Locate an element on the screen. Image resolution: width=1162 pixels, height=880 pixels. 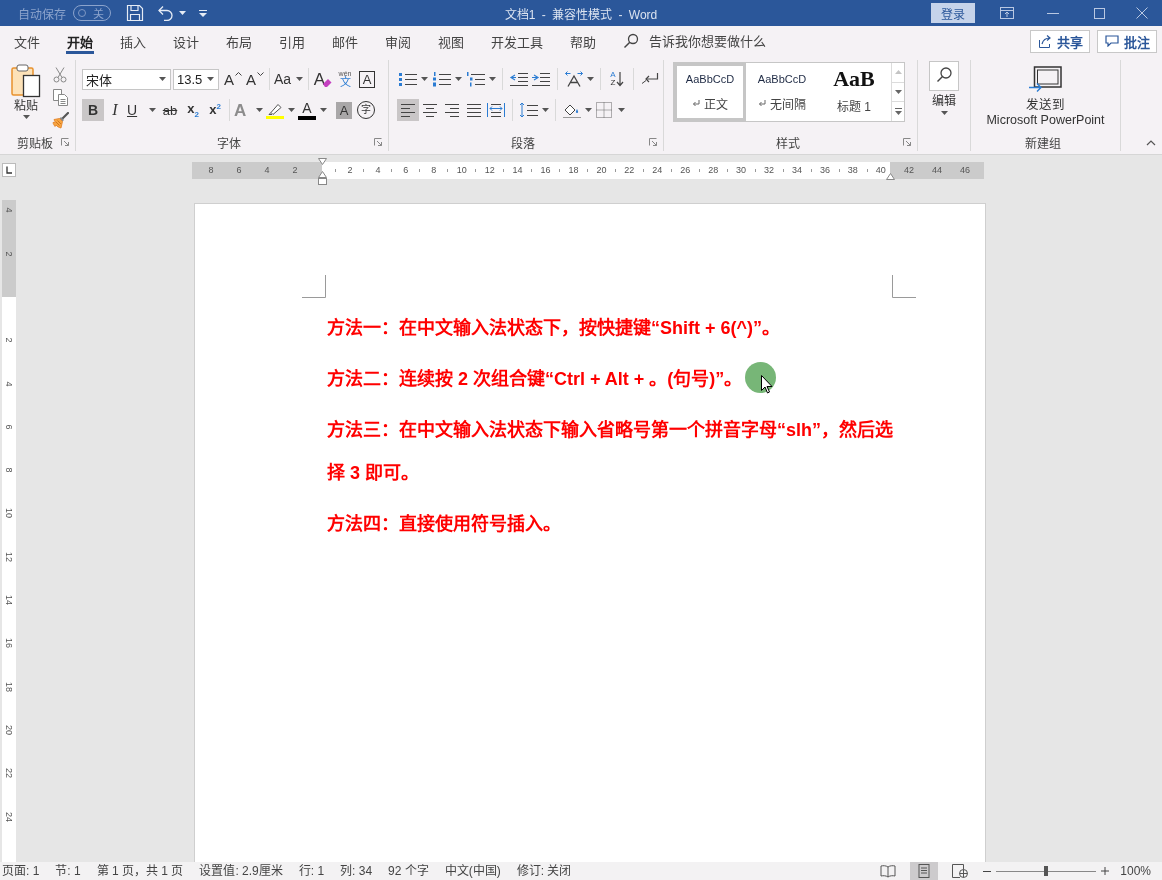
character-shading-button: A is located at coordinates (344, 110).